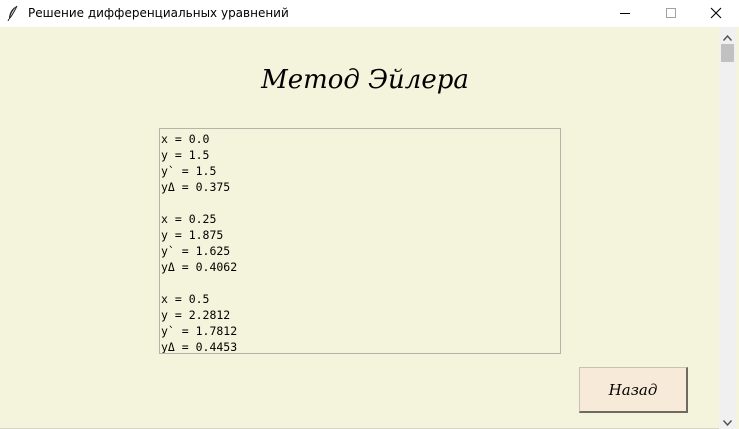  Describe the element at coordinates (199, 267) in the screenshot. I see `output-line: yΔ = 0.4062` at that location.